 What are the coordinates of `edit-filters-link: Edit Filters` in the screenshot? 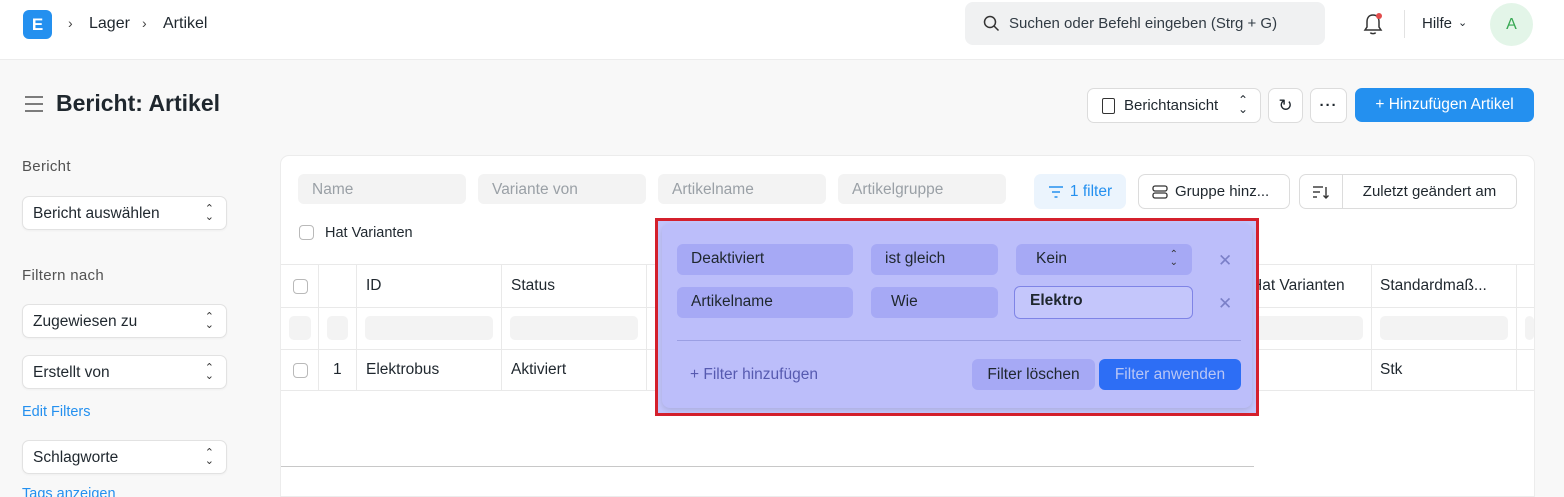 It's located at (56, 412).